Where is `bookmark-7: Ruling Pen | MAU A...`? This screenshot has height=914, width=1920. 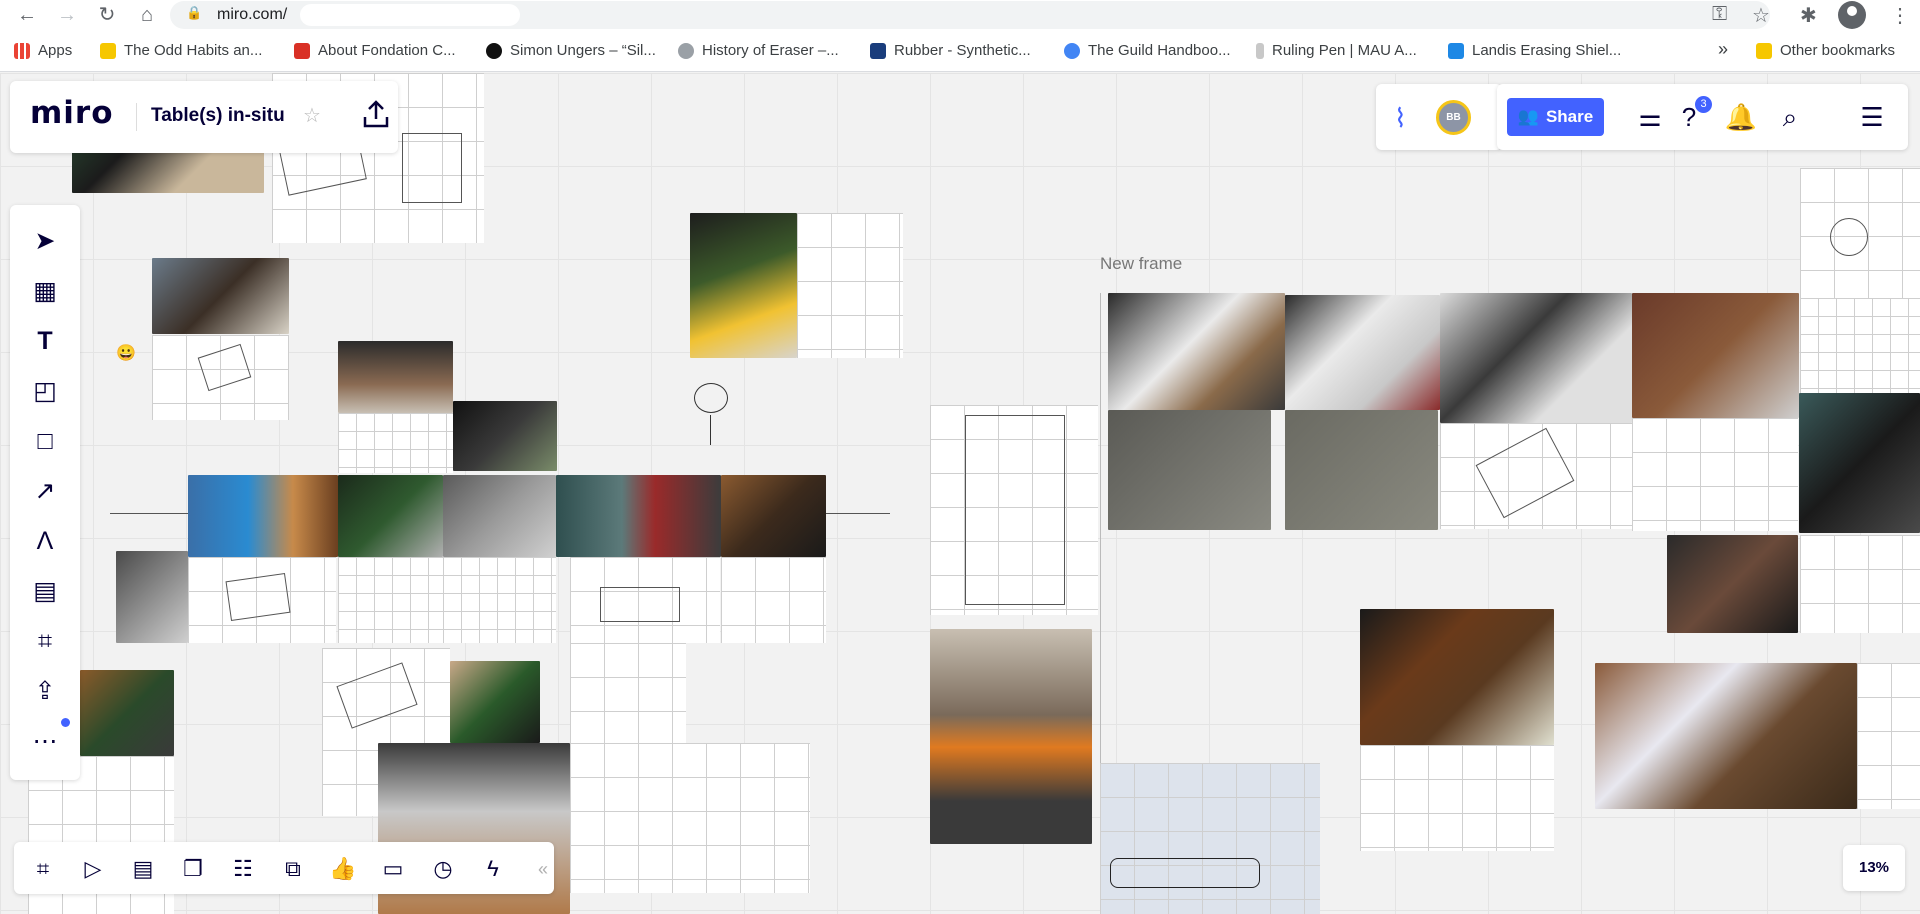
bookmark-7: Ruling Pen | MAU A... is located at coordinates (1336, 50).